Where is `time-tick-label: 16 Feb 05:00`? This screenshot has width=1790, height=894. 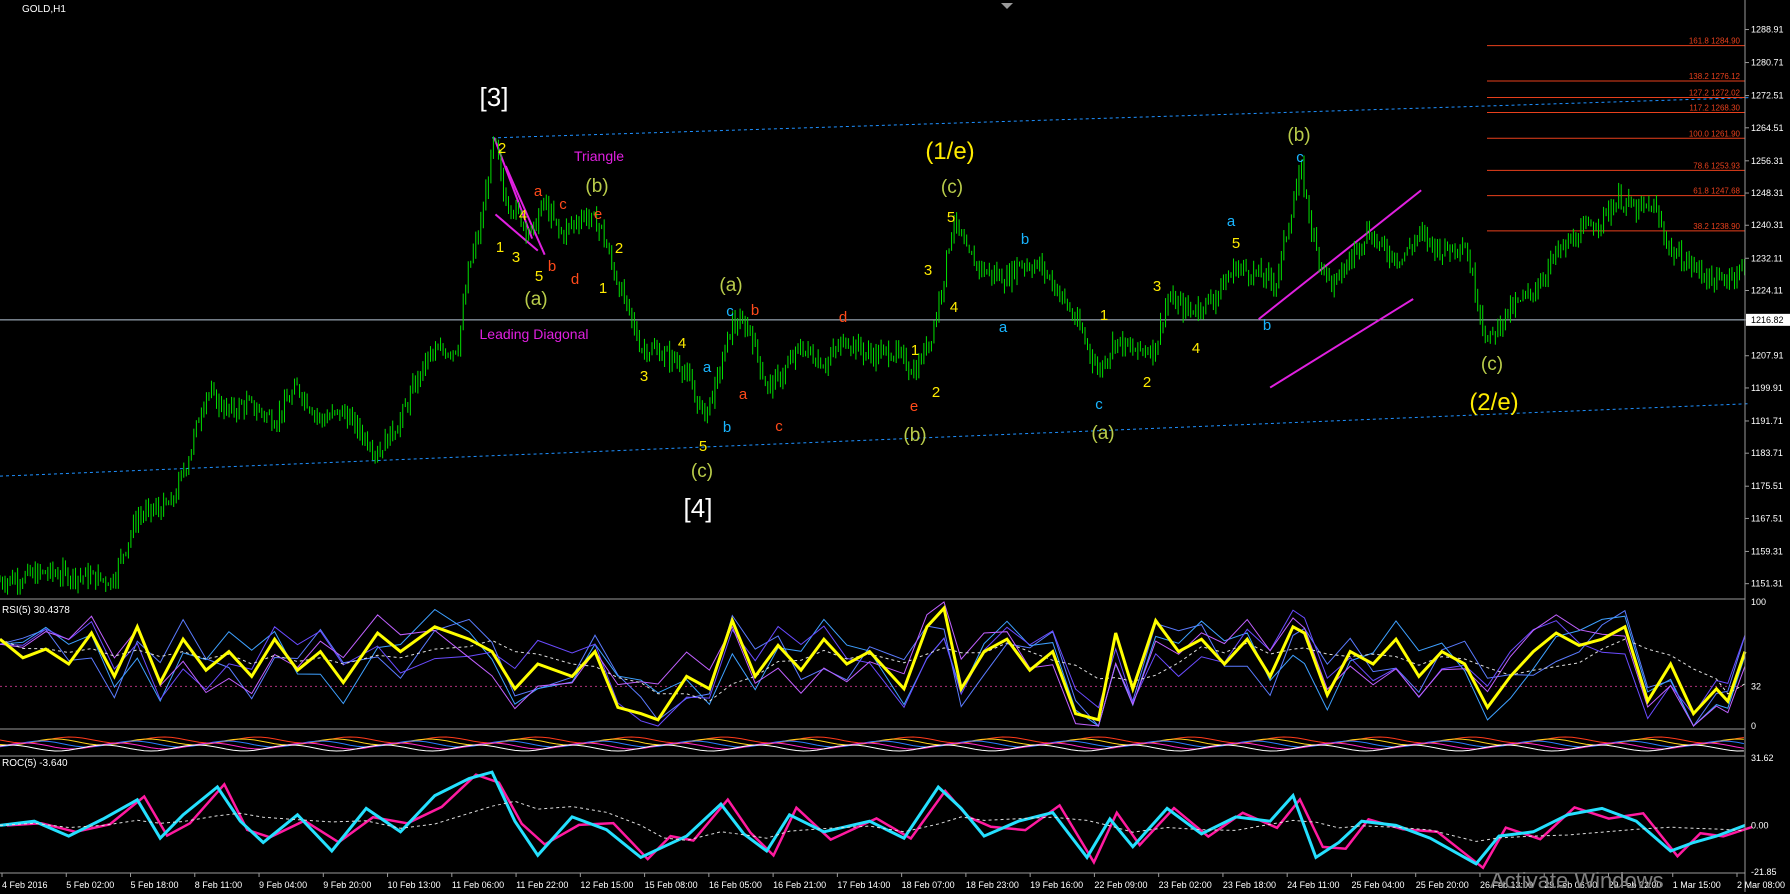 time-tick-label: 16 Feb 05:00 is located at coordinates (735, 885).